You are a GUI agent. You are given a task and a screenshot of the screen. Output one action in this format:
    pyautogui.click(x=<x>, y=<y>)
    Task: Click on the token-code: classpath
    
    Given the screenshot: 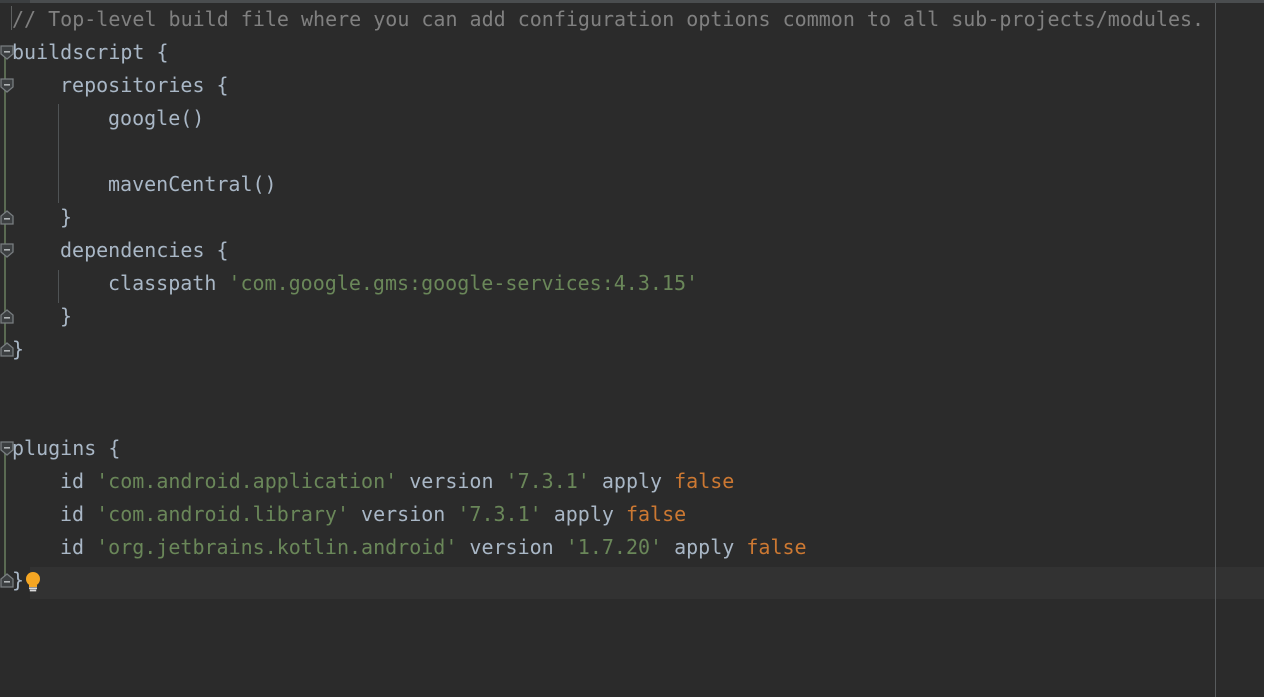 What is the action you would take?
    pyautogui.click(x=168, y=283)
    